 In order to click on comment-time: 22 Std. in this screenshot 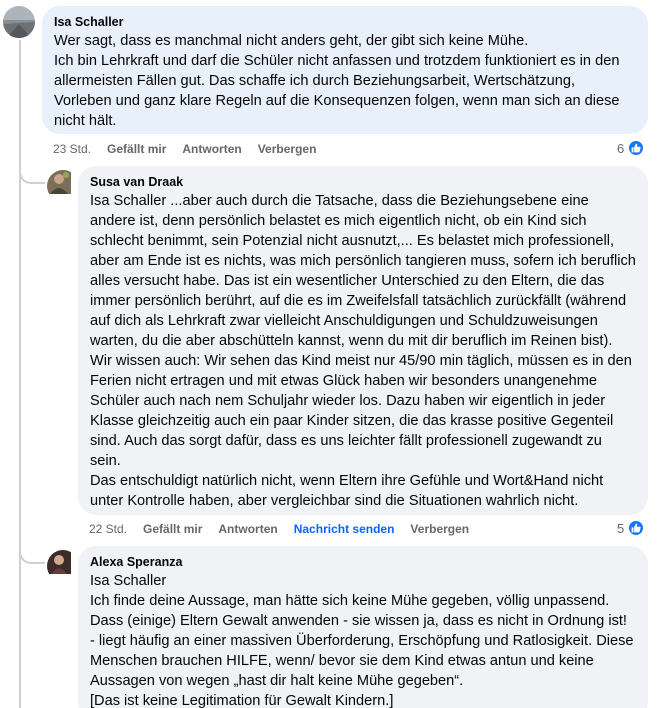, I will do `click(108, 529)`.